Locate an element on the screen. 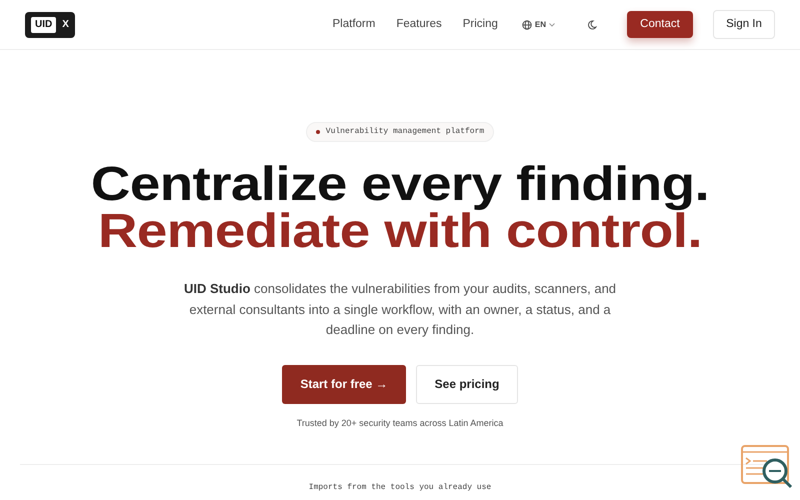 The width and height of the screenshot is (800, 500). nav-link: Platform is located at coordinates (354, 25).